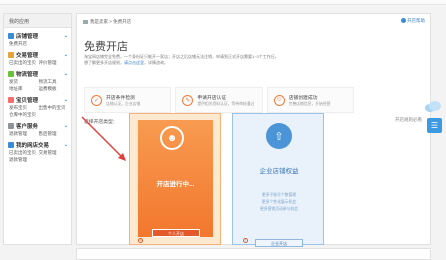  Describe the element at coordinates (120, 98) in the screenshot. I see `step-title: 开店条件检测` at that location.